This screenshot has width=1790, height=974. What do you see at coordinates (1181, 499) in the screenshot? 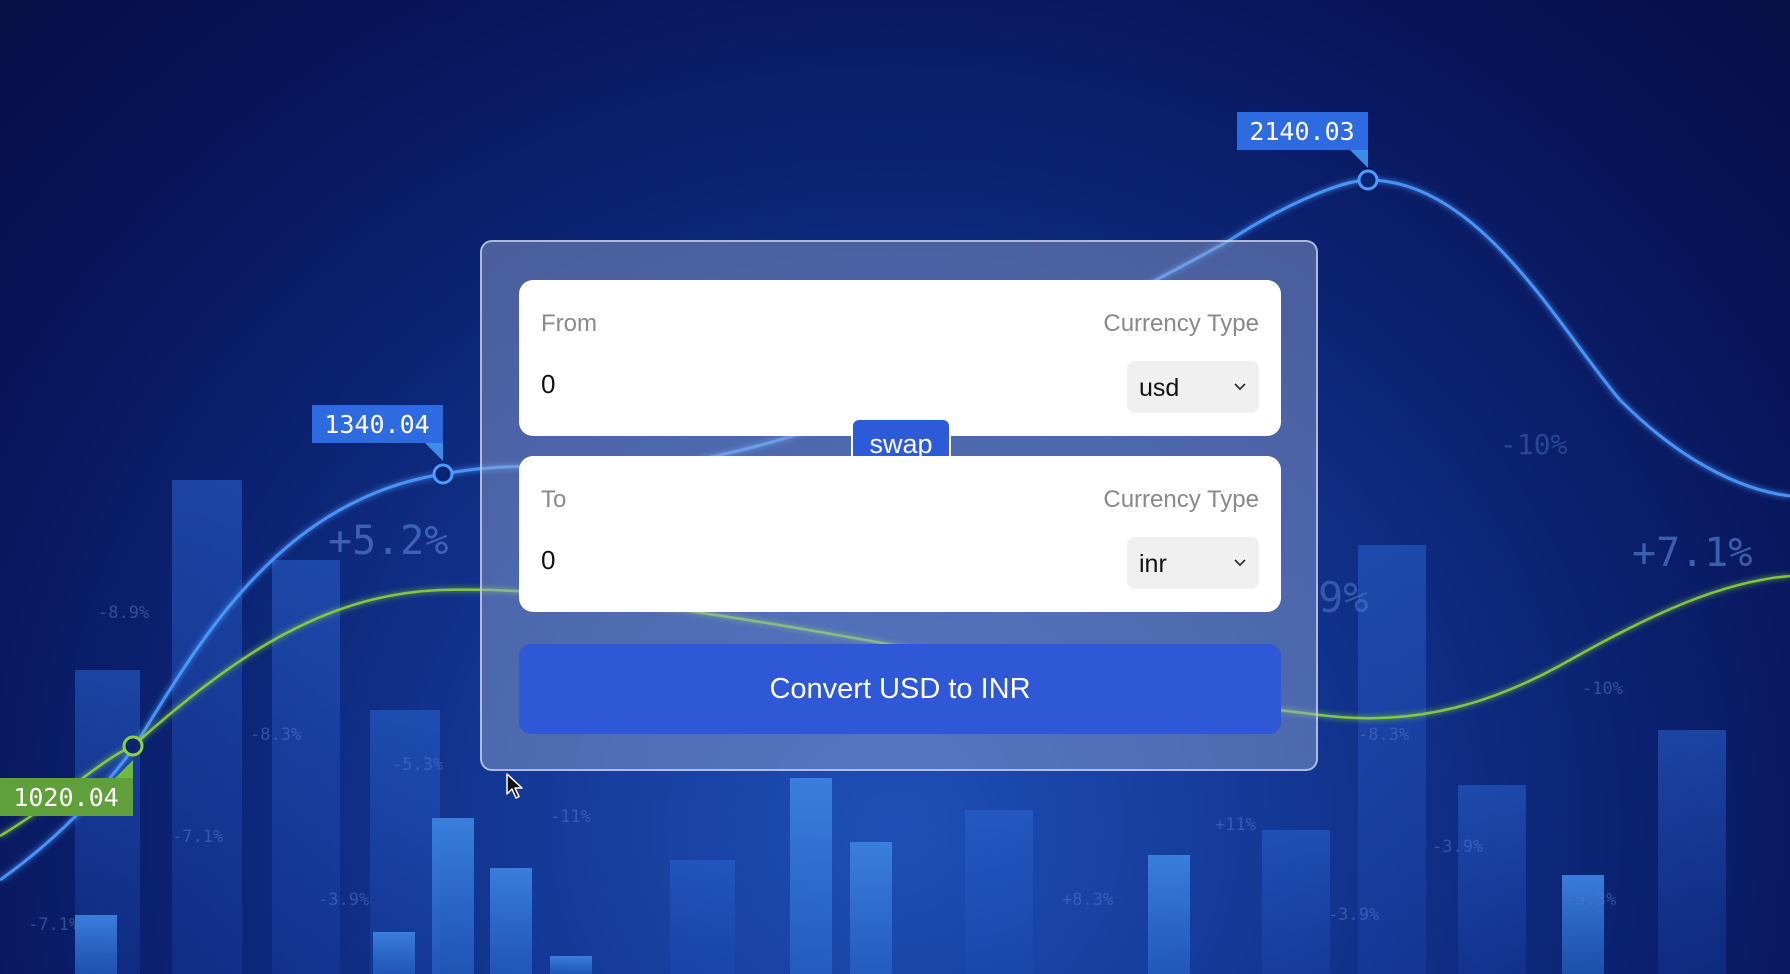
I see `to-currency-type-label: Currency Type` at bounding box center [1181, 499].